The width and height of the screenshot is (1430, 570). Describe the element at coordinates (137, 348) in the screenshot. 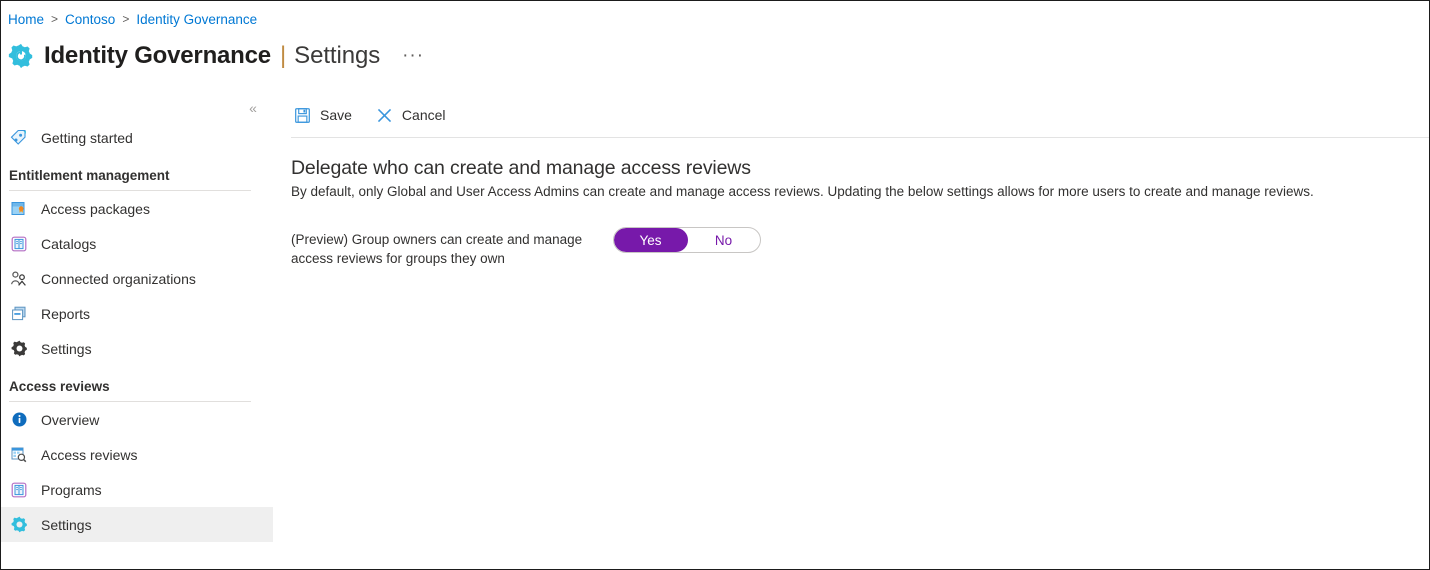

I see `sidebar-item-settings-entitlement: Settings` at that location.